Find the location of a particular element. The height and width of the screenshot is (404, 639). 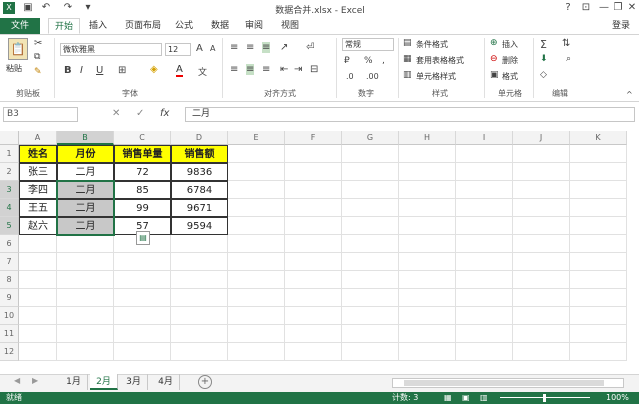

tab-data: 数据 is located at coordinates (220, 26).